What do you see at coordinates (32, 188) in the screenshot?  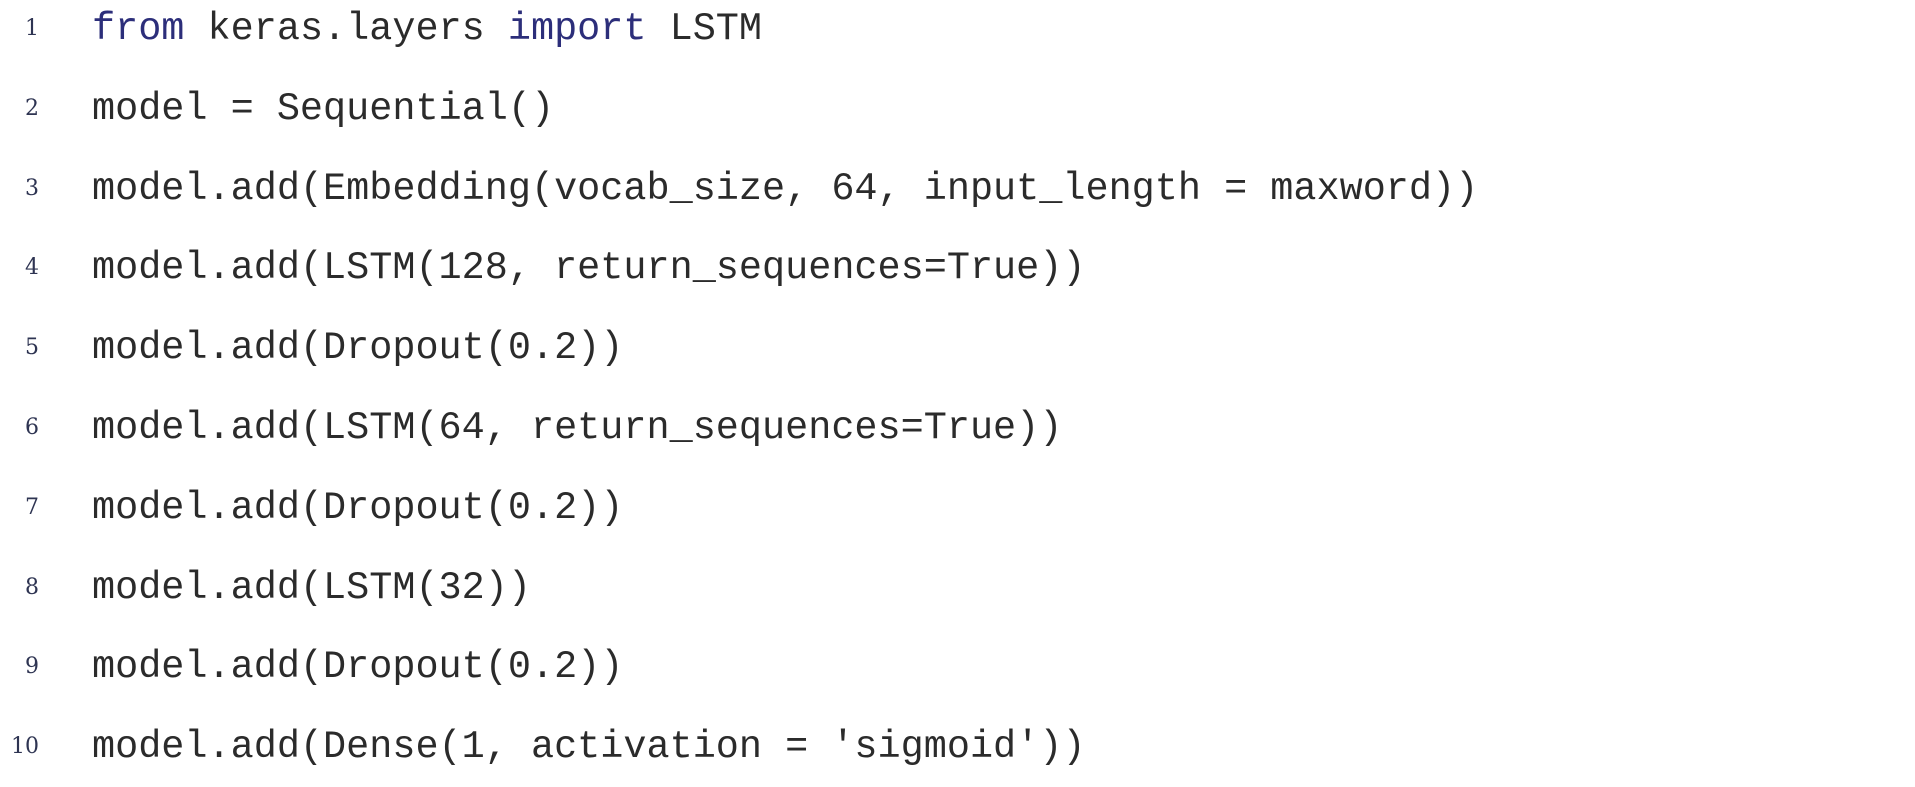 I see `line-number: 3` at bounding box center [32, 188].